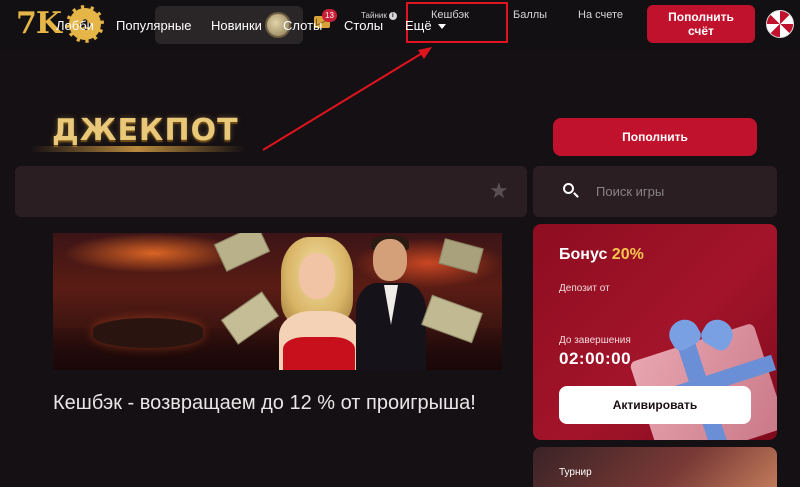 This screenshot has width=800, height=487. What do you see at coordinates (145, 130) in the screenshot?
I see `jackpot-title: ДЖЕКПОТ` at bounding box center [145, 130].